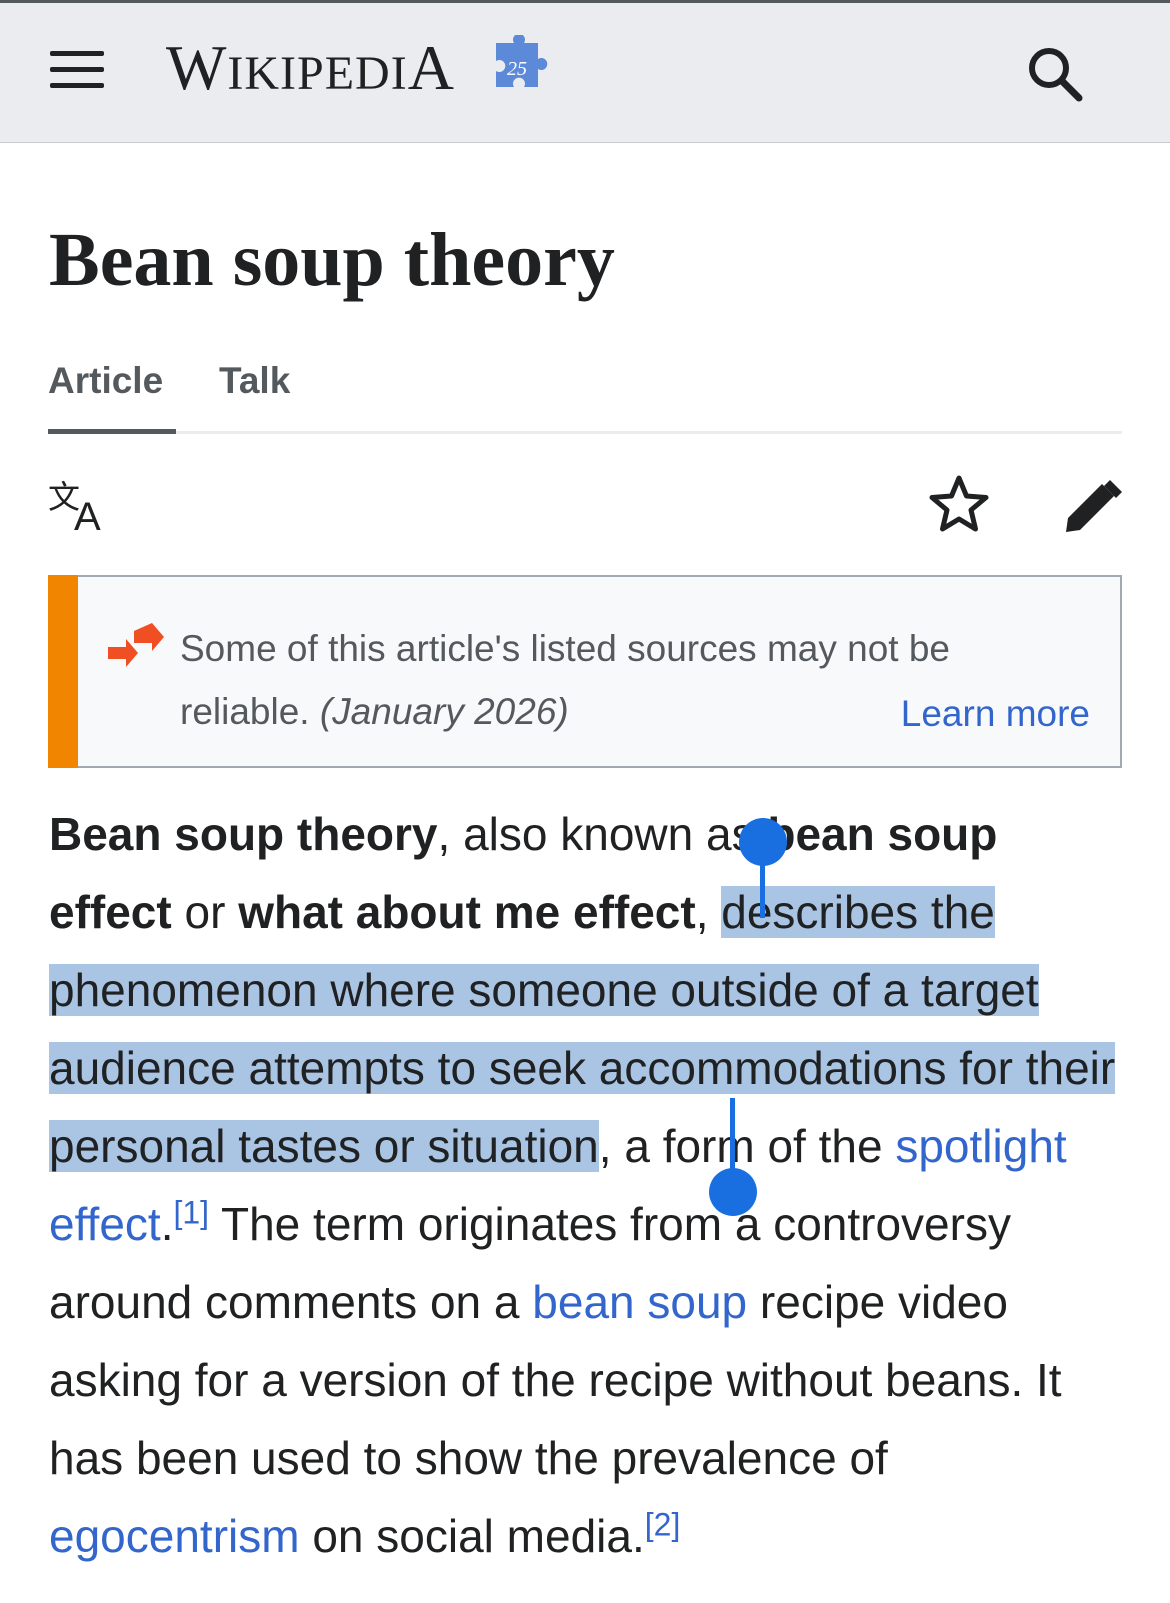  I want to click on bold-term: what about me effect, so click(467, 912).